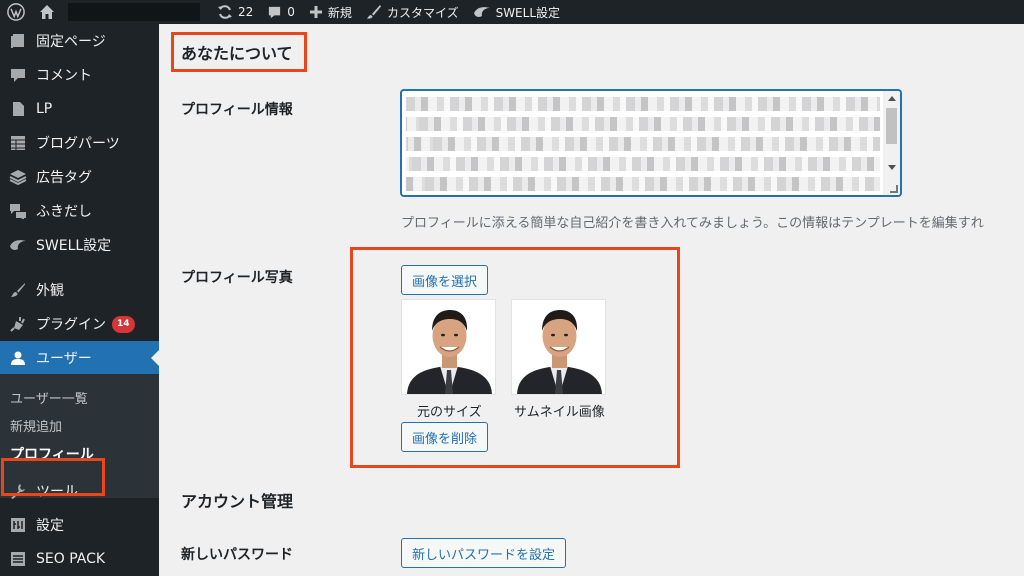  What do you see at coordinates (74, 246) in the screenshot?
I see `sidebar-item-label: SWELL設定` at bounding box center [74, 246].